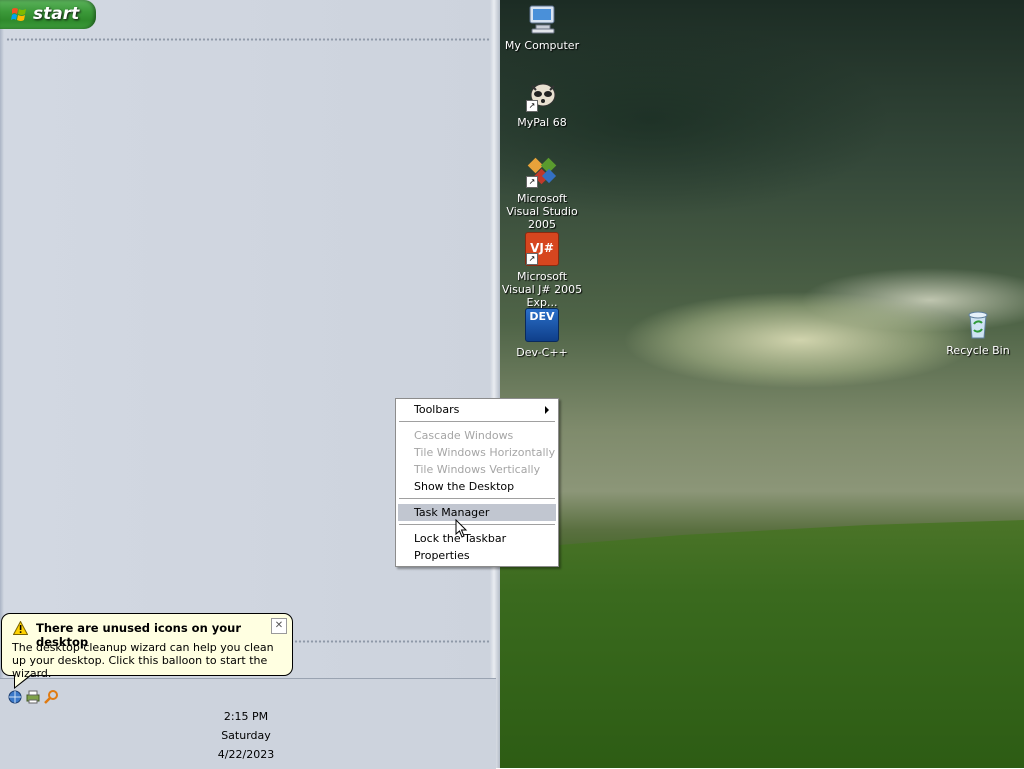  What do you see at coordinates (20, 628) in the screenshot?
I see `warning-icon` at bounding box center [20, 628].